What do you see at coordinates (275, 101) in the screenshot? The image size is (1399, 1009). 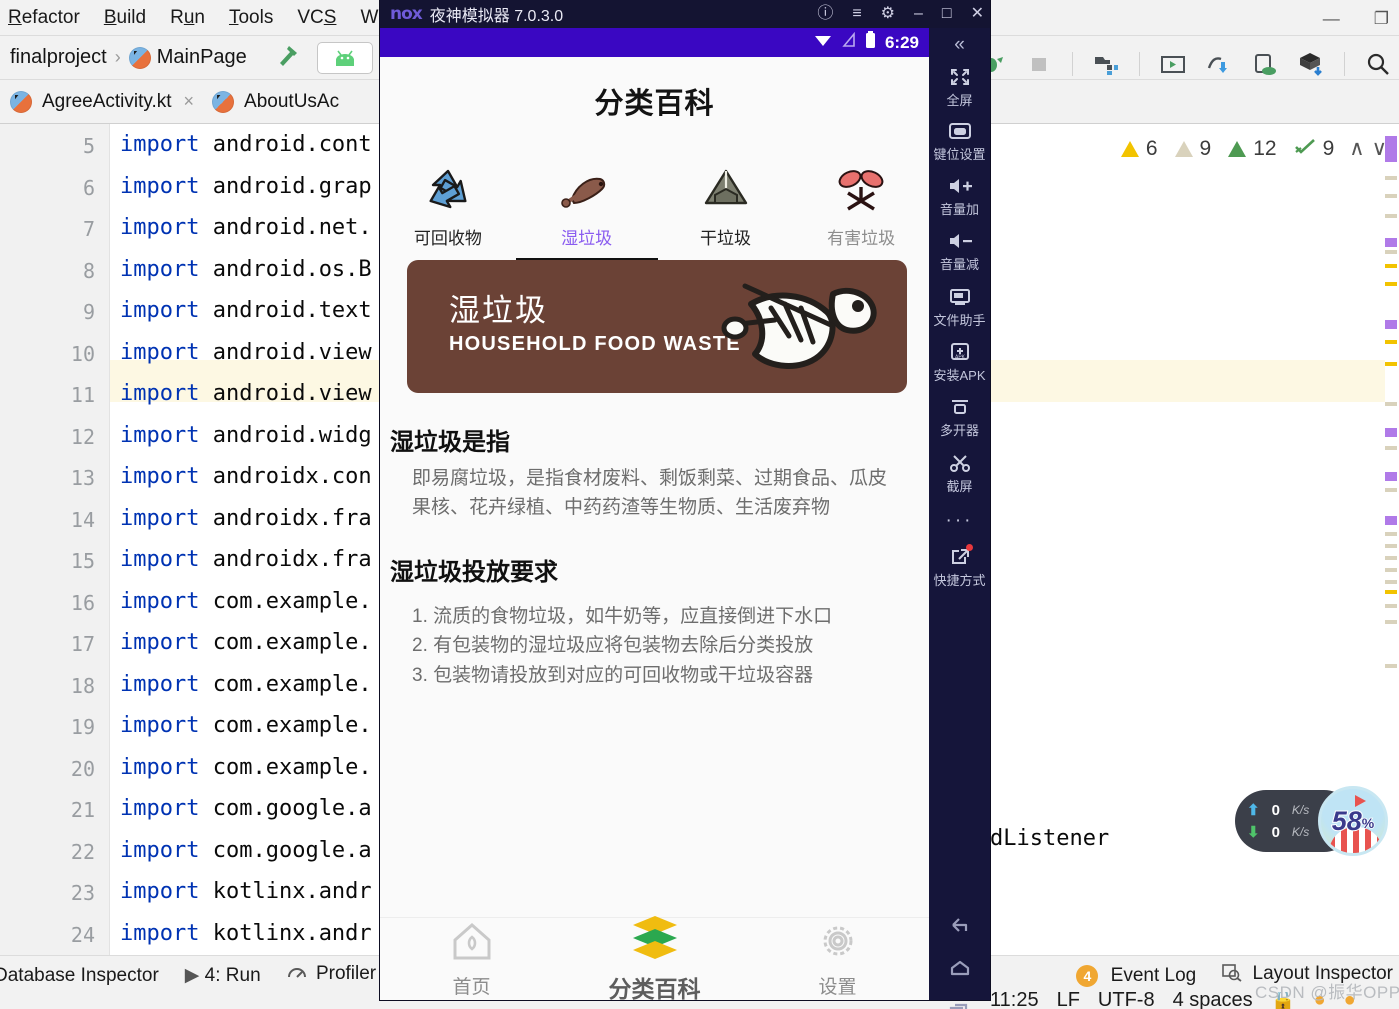 I see `editor-tab-aboutus: AboutUsAc` at bounding box center [275, 101].